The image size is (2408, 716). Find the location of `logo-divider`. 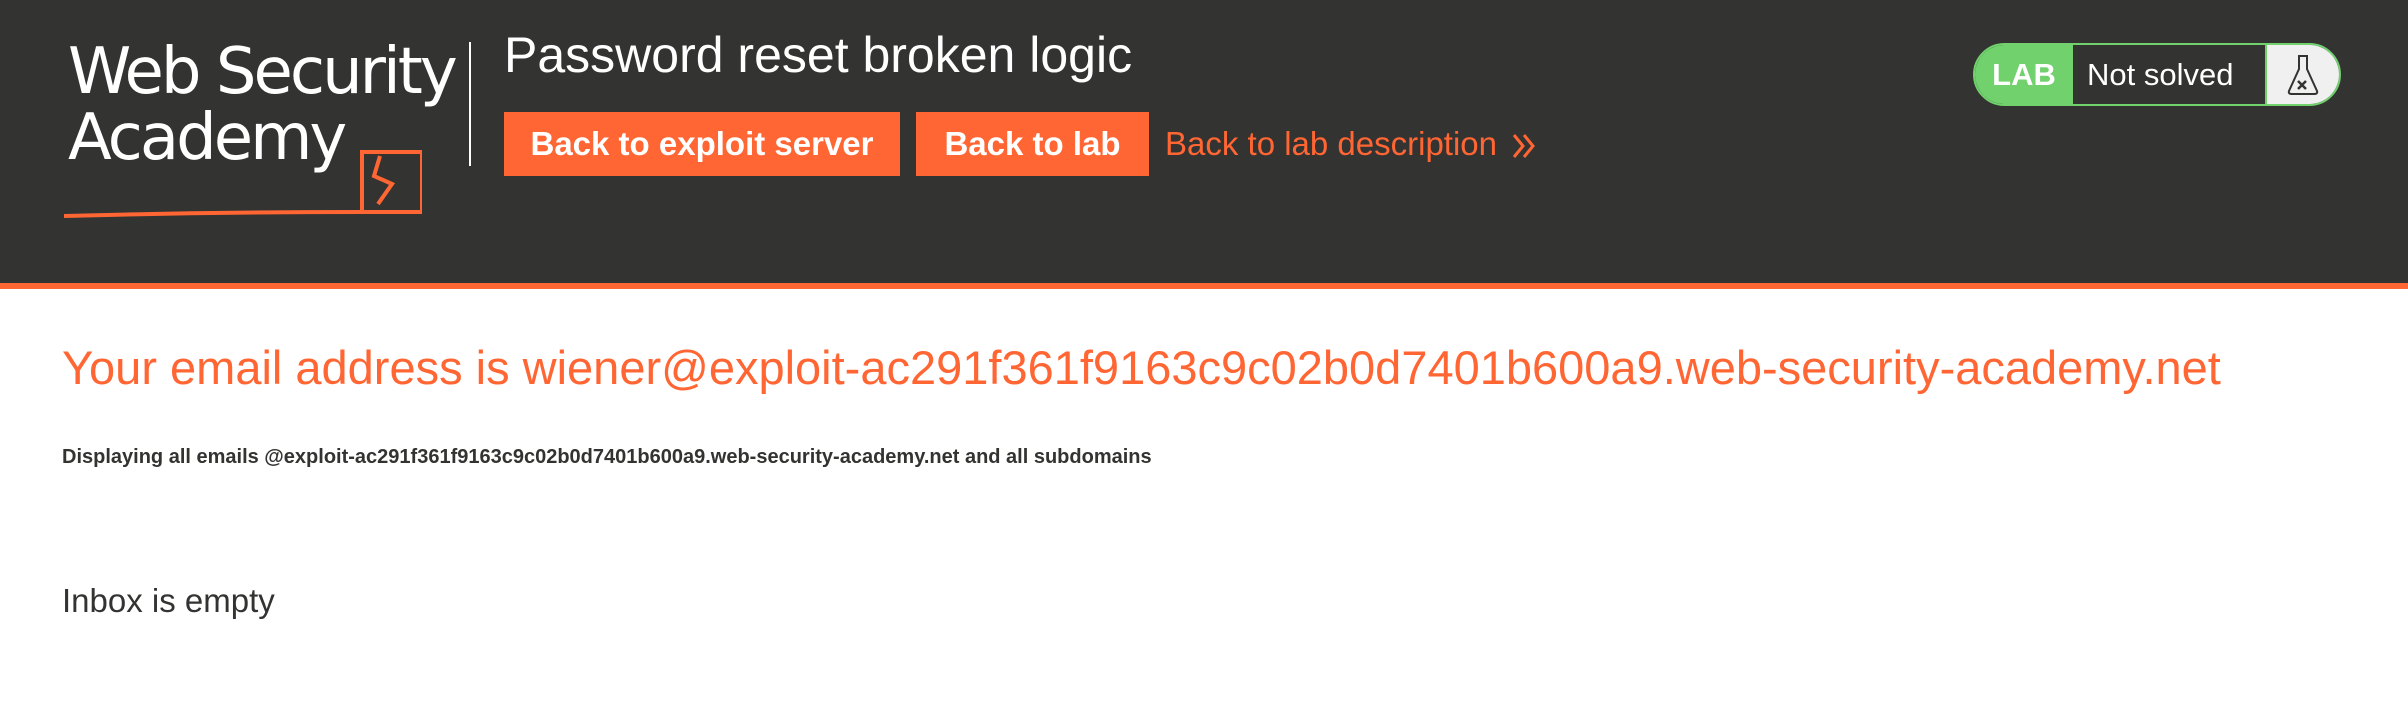

logo-divider is located at coordinates (470, 104).